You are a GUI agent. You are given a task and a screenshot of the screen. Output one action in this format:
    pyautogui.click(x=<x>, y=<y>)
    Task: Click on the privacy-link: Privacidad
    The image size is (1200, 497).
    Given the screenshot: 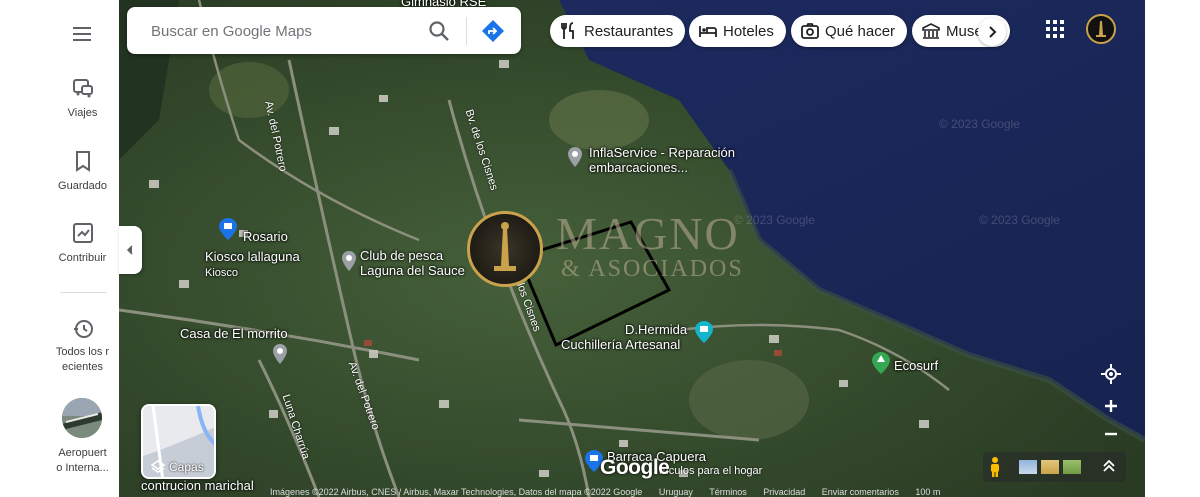 What is the action you would take?
    pyautogui.click(x=784, y=492)
    